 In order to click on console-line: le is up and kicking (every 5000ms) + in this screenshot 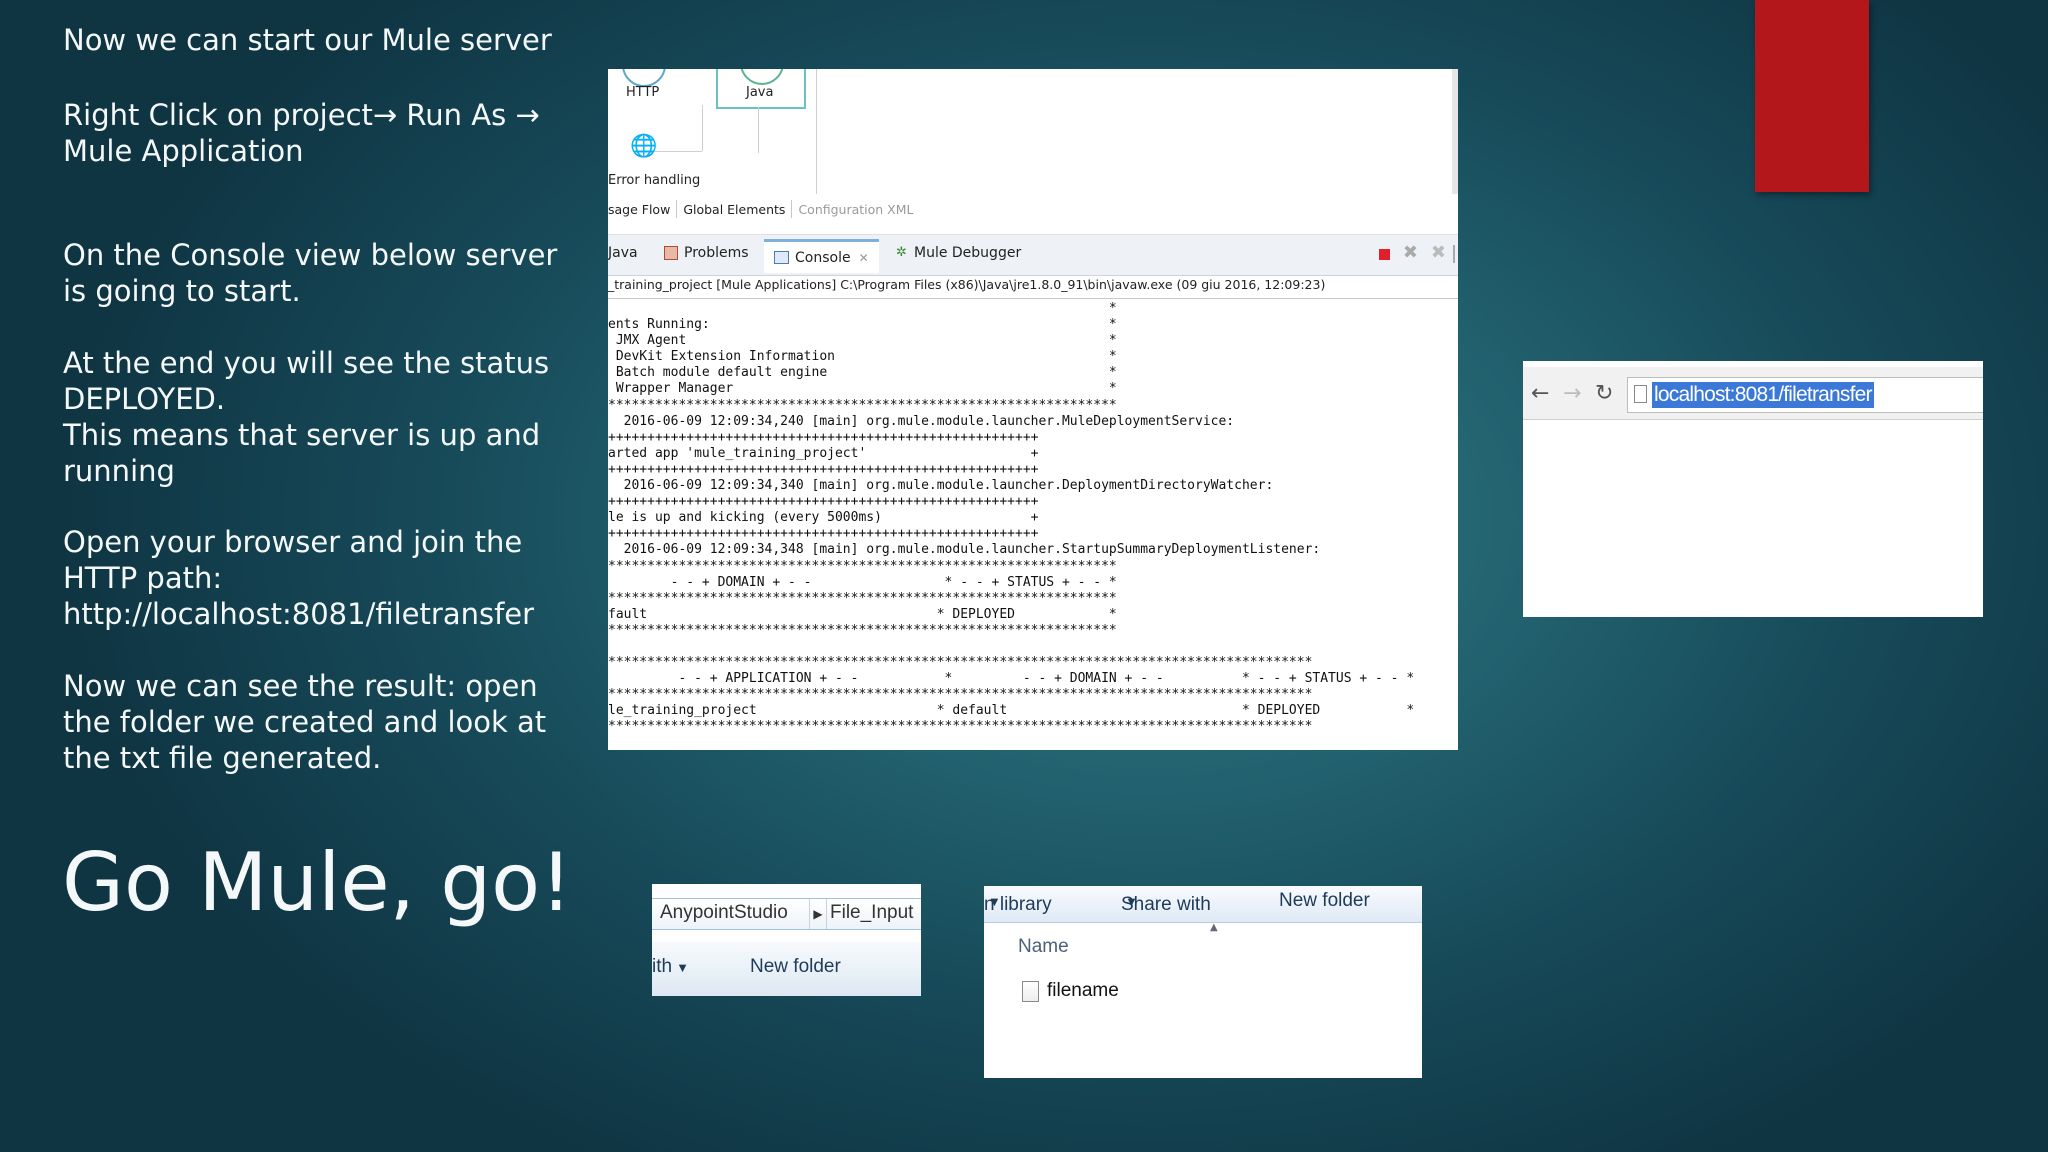, I will do `click(823, 518)`.